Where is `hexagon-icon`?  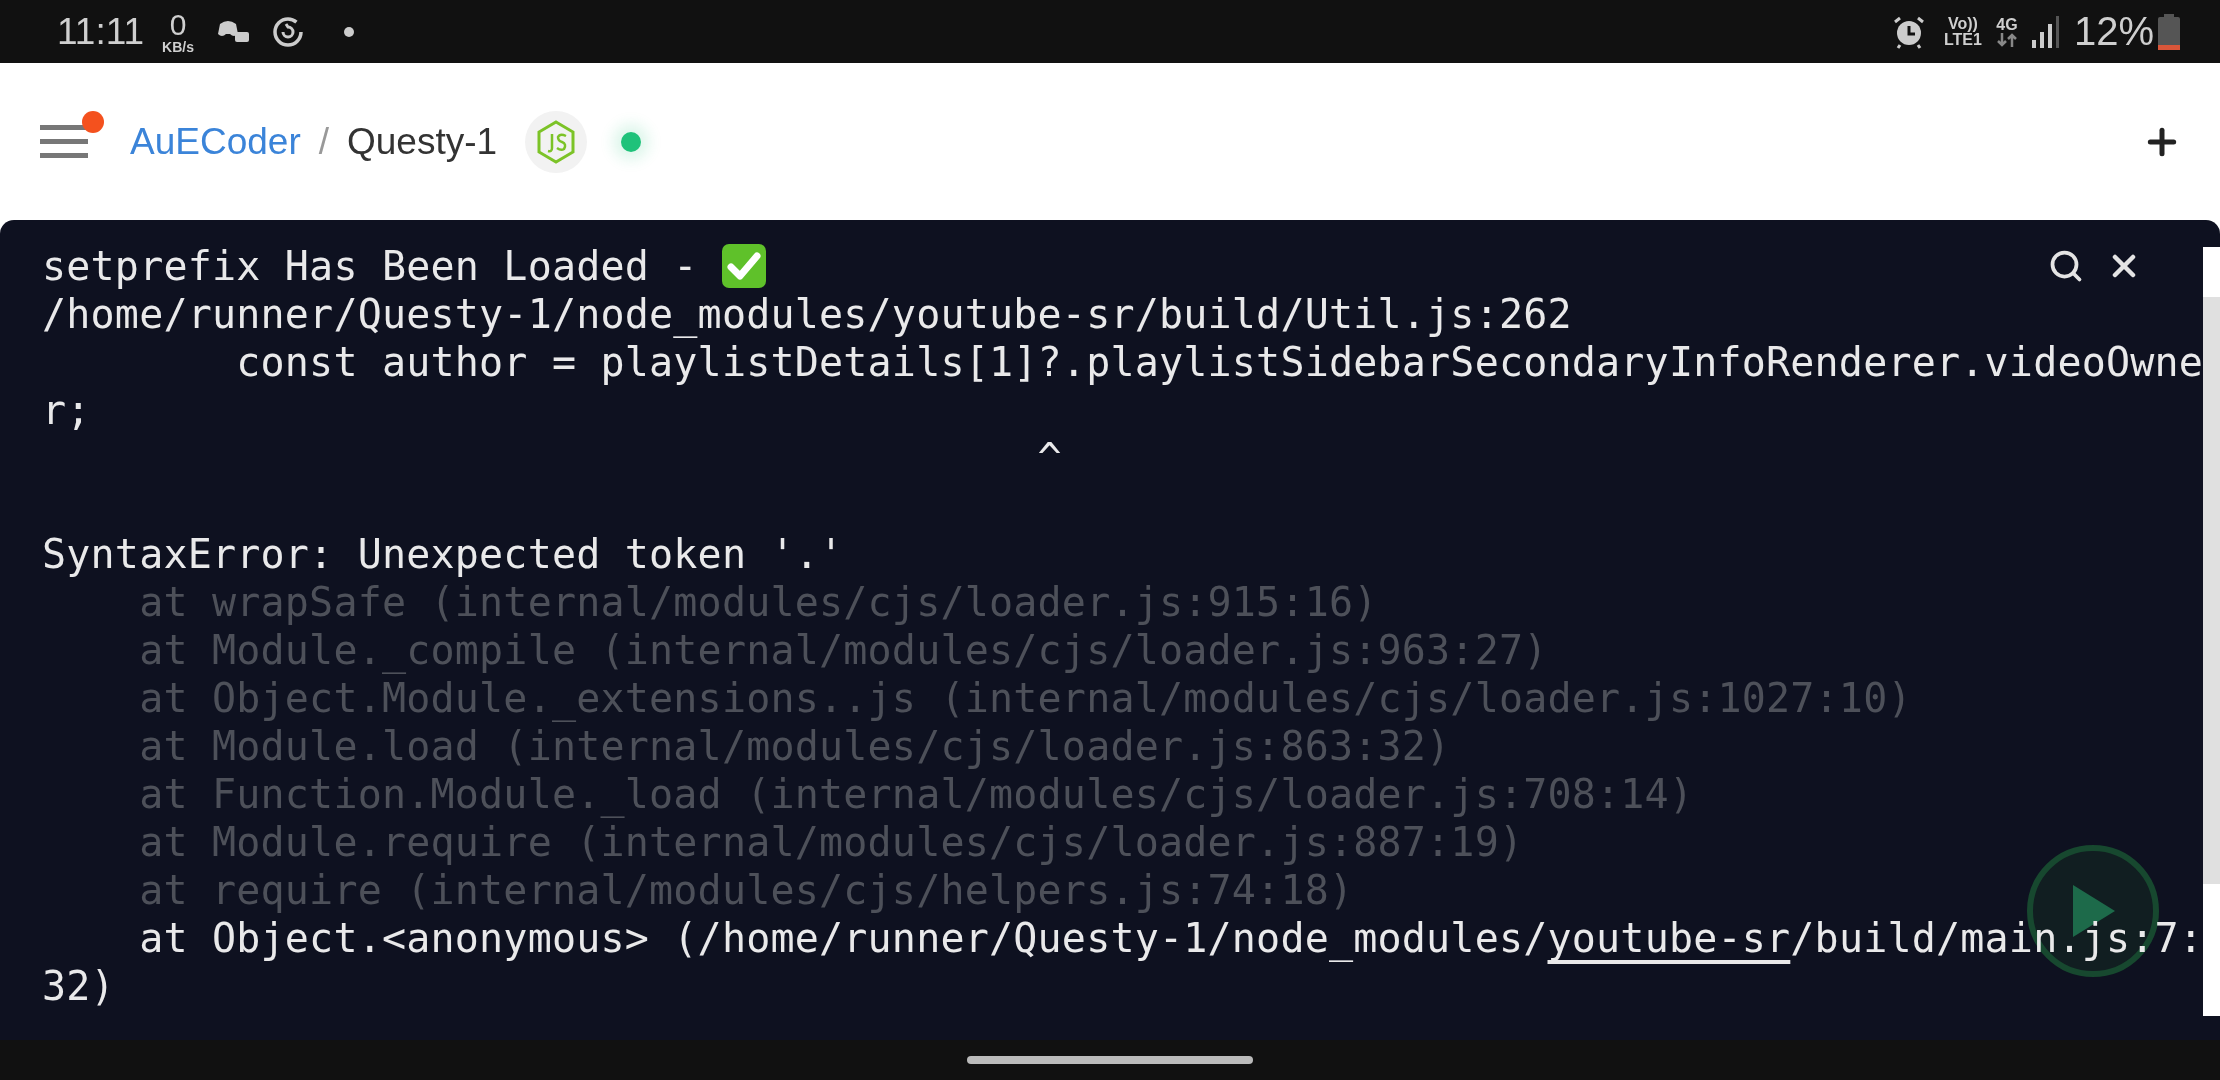 hexagon-icon is located at coordinates (556, 141).